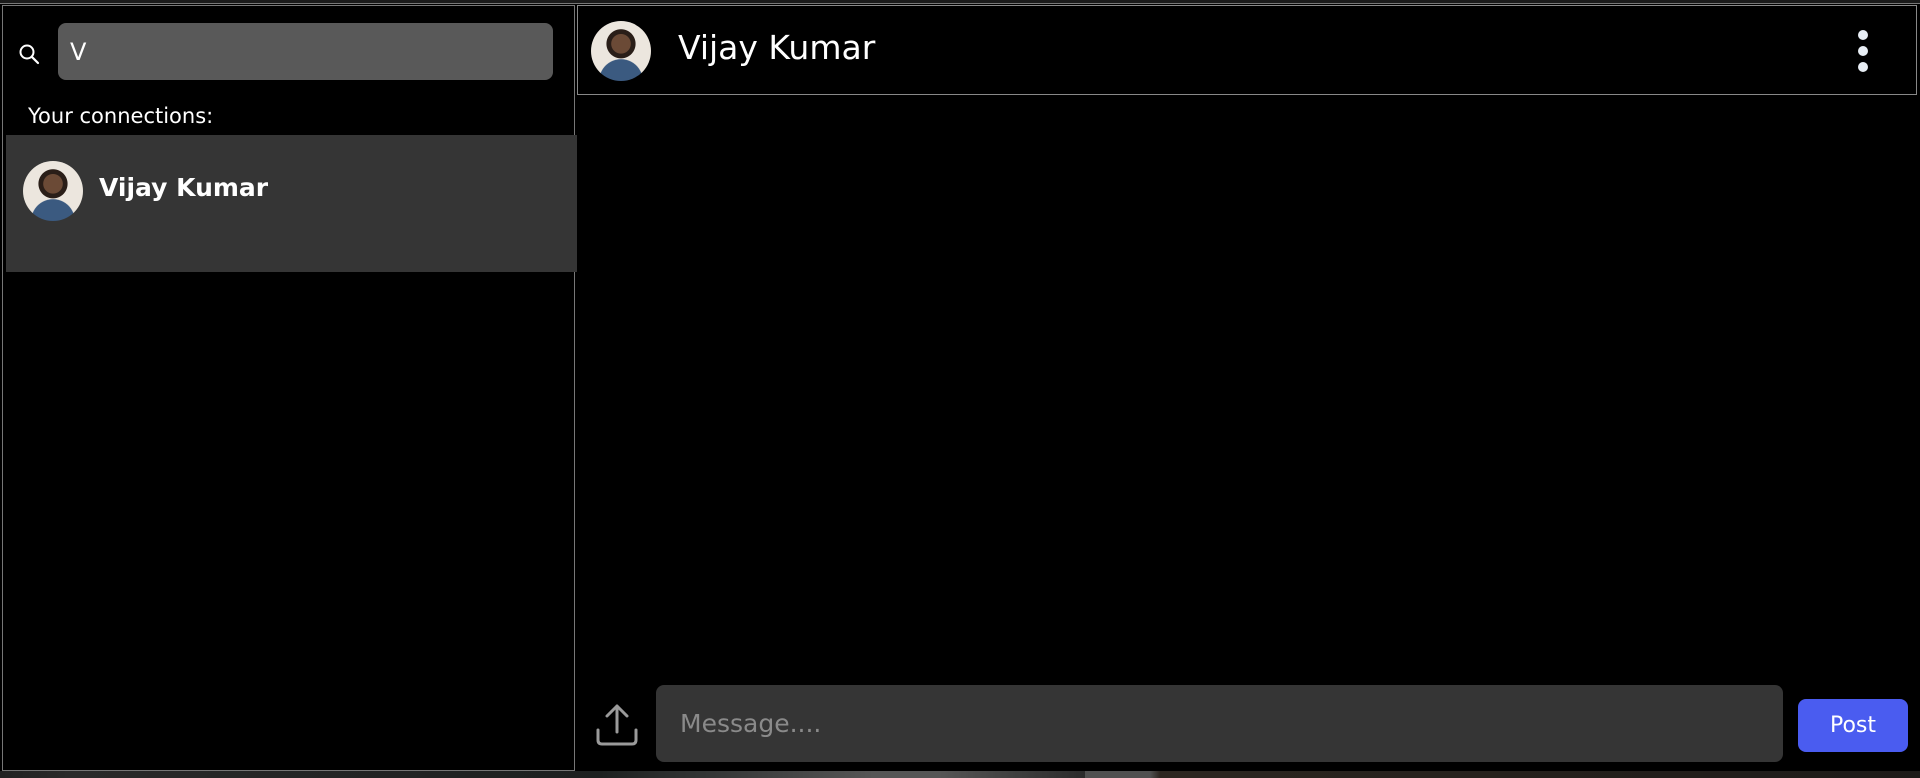 The height and width of the screenshot is (778, 1920). Describe the element at coordinates (1863, 52) in the screenshot. I see `kebab-menu-icon` at that location.